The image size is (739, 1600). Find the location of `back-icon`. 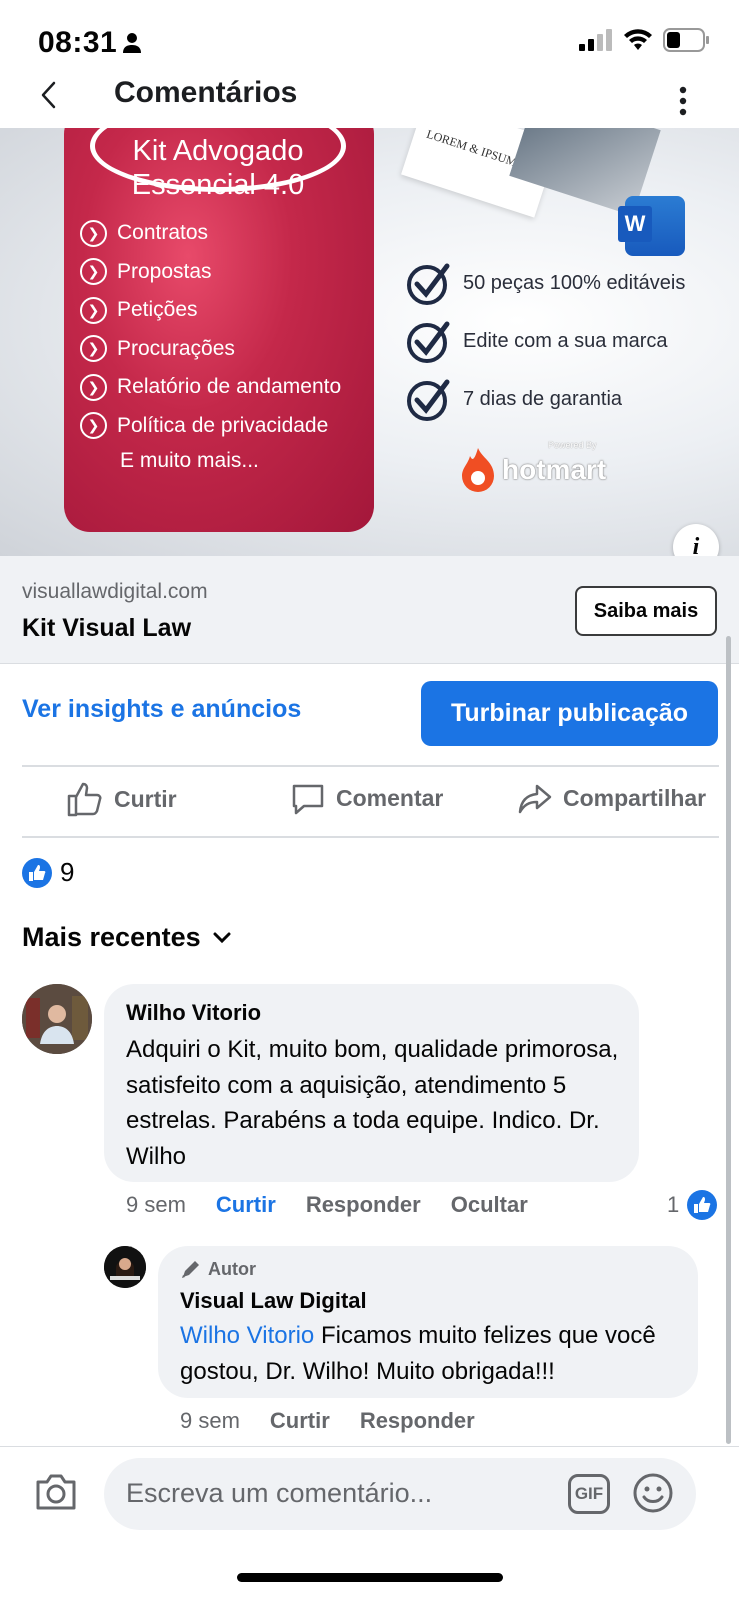

back-icon is located at coordinates (50, 95).